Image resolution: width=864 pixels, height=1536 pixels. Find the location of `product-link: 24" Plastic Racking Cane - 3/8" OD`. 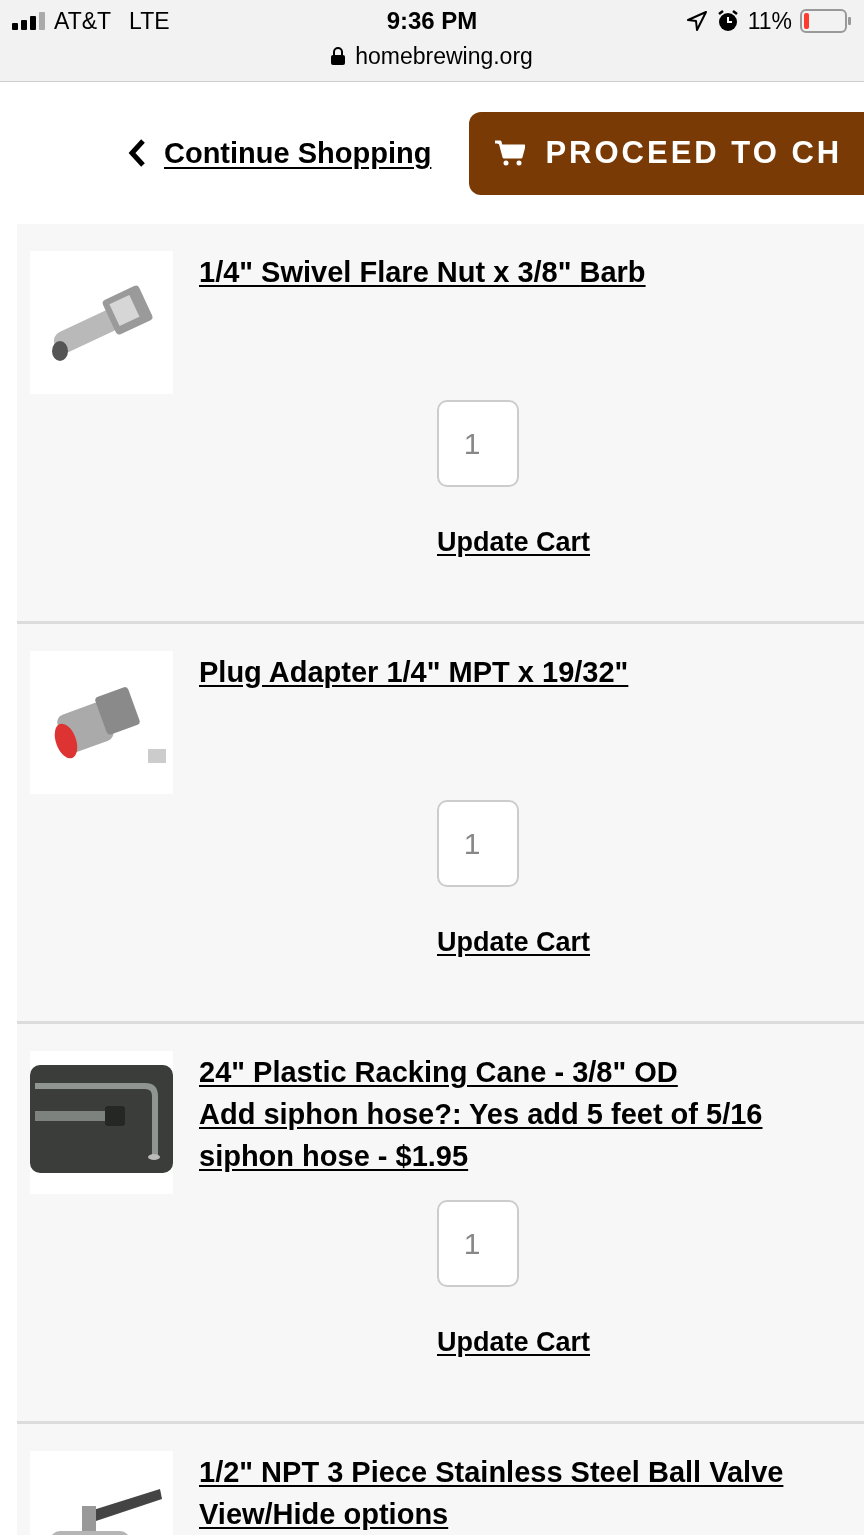

product-link: 24" Plastic Racking Cane - 3/8" OD is located at coordinates (521, 1072).